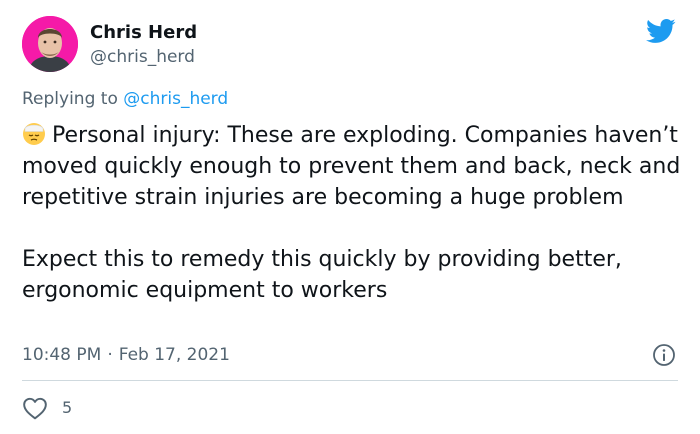 The width and height of the screenshot is (700, 434). I want to click on avatar, so click(50, 44).